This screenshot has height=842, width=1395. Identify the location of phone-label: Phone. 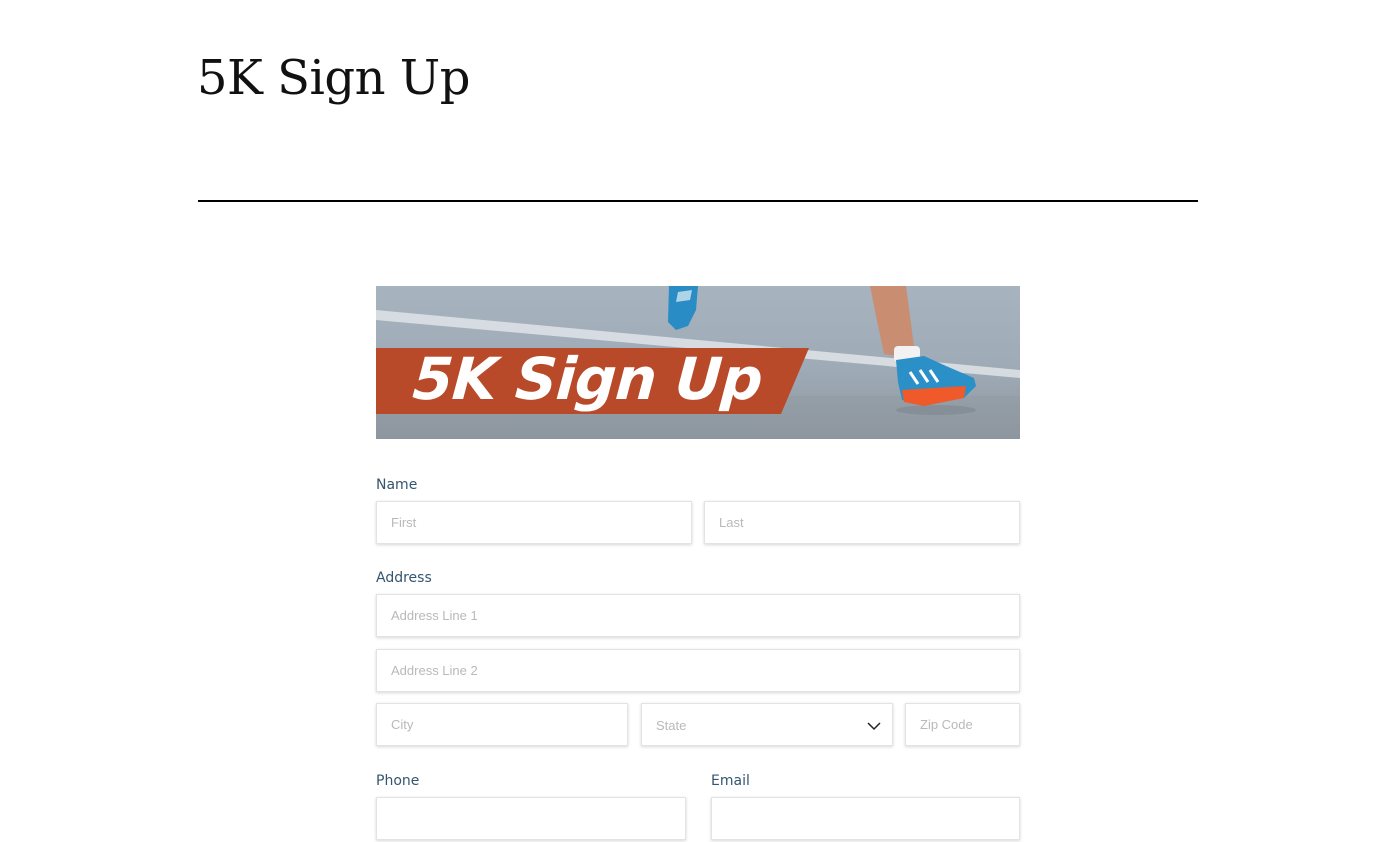
(398, 781).